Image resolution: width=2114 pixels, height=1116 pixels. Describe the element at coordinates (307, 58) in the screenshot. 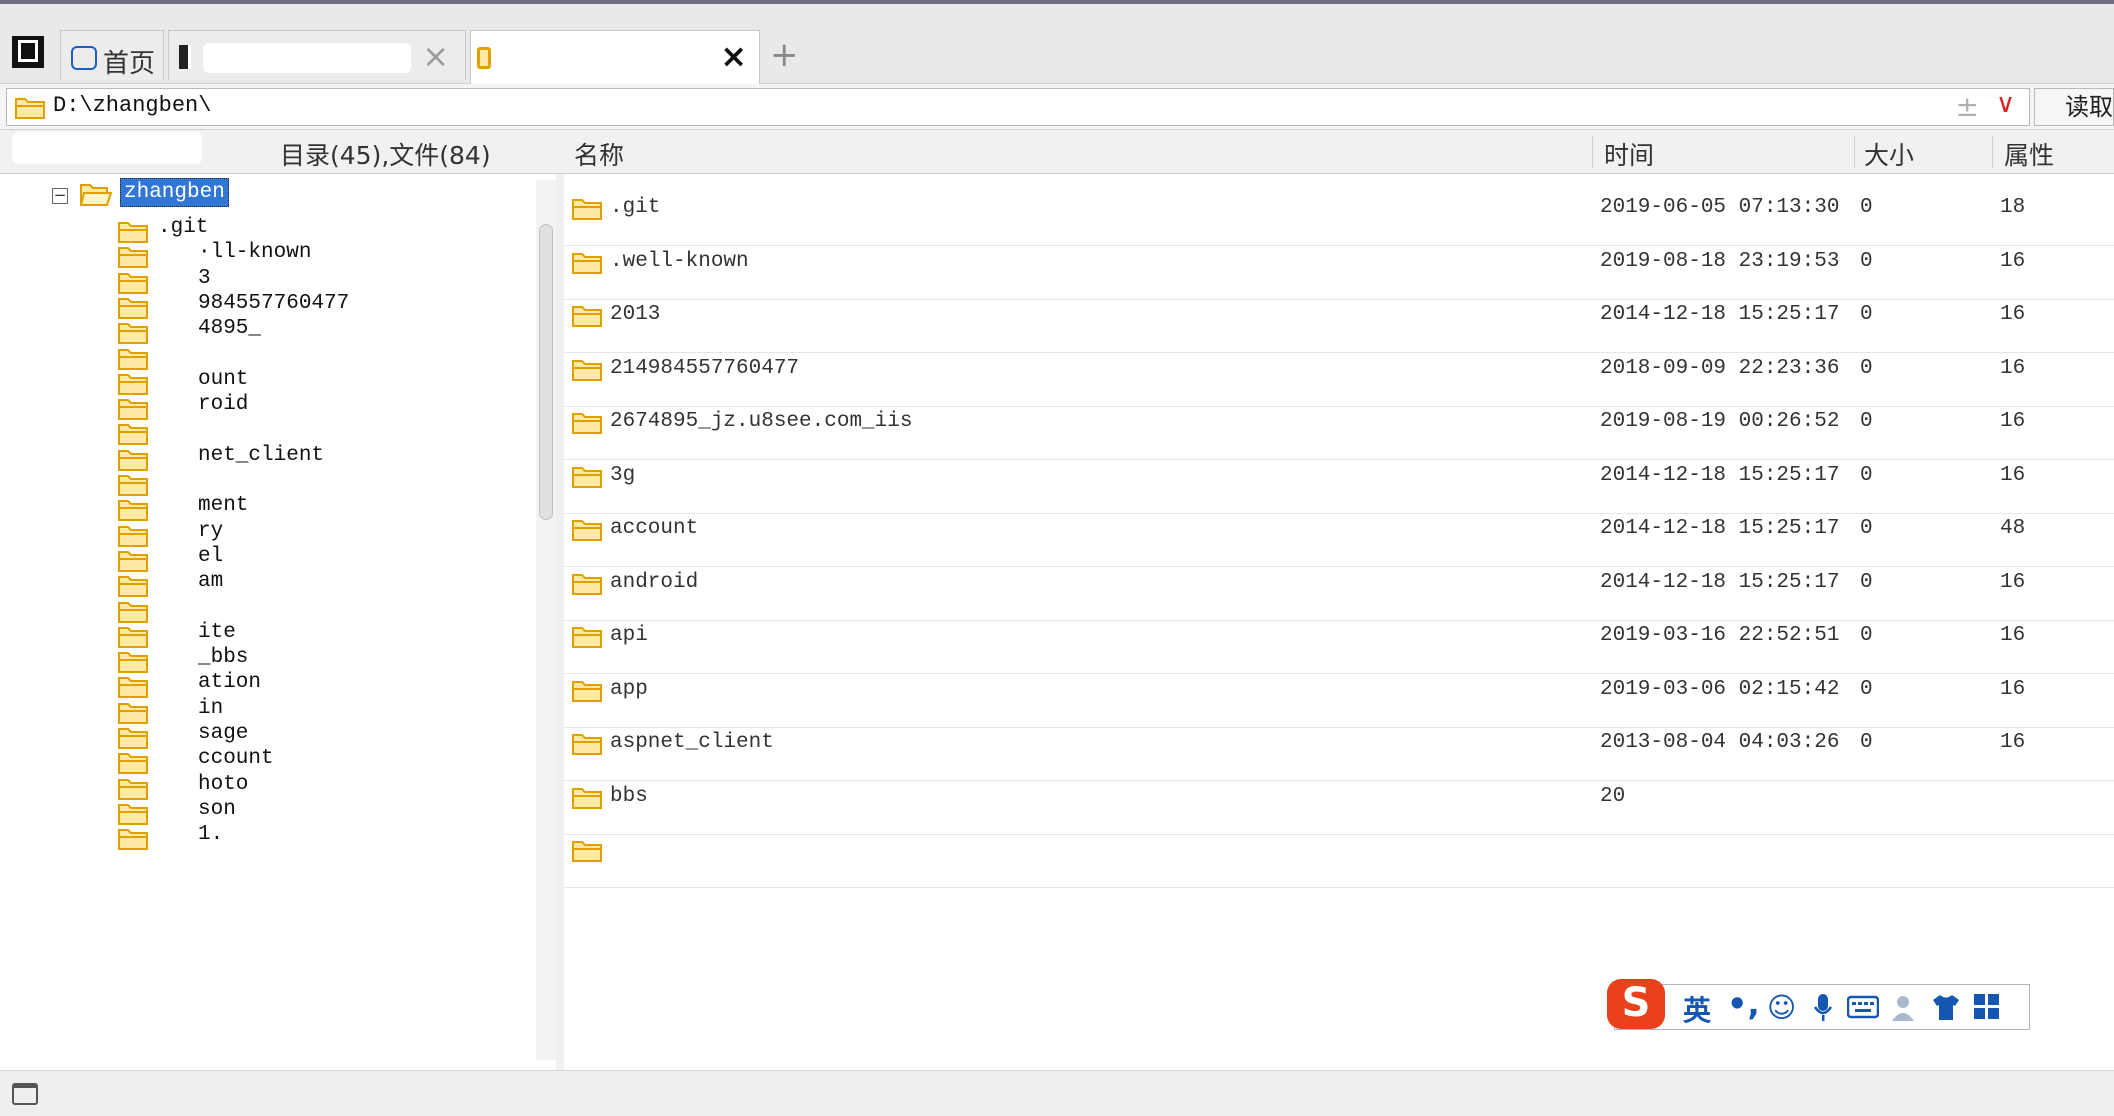

I see `tab-title` at that location.